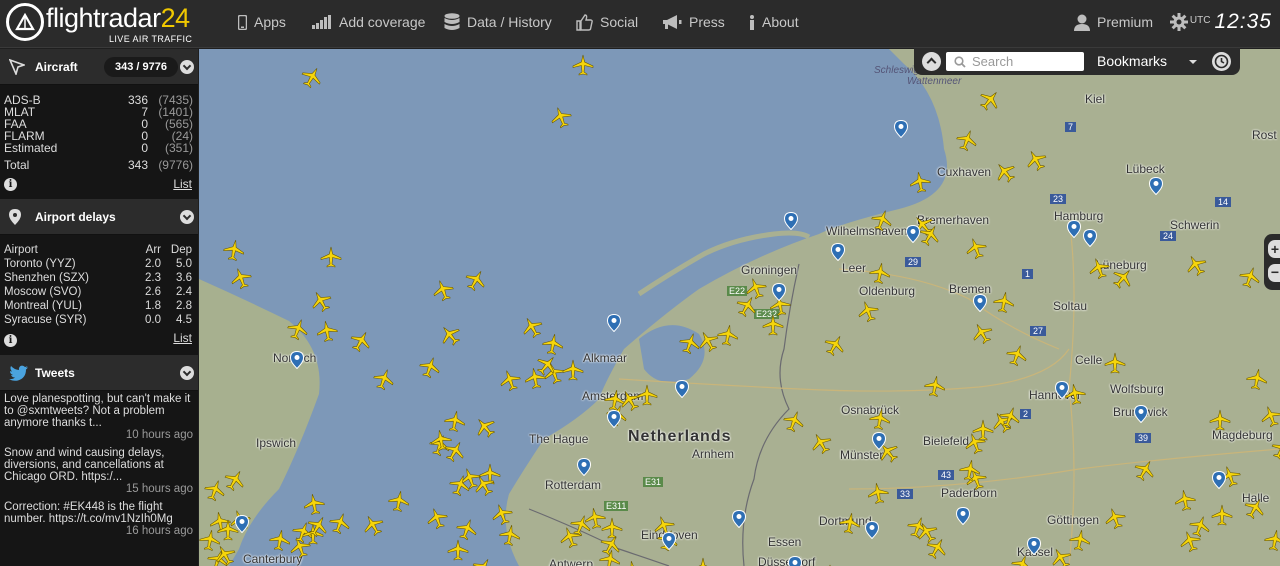  Describe the element at coordinates (1015, 61) in the screenshot. I see `search-input` at that location.